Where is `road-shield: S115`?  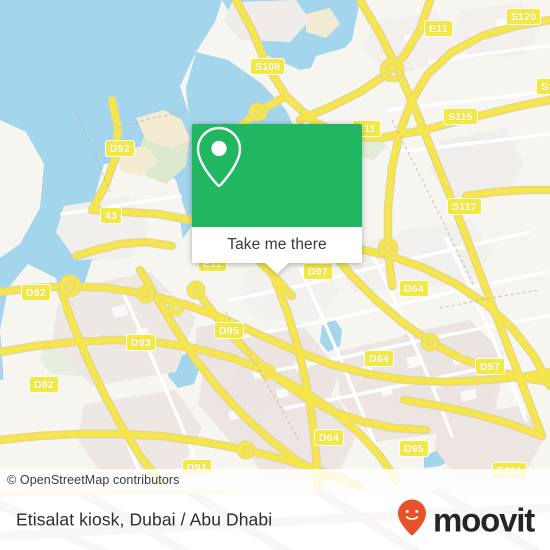
road-shield: S115 is located at coordinates (460, 116).